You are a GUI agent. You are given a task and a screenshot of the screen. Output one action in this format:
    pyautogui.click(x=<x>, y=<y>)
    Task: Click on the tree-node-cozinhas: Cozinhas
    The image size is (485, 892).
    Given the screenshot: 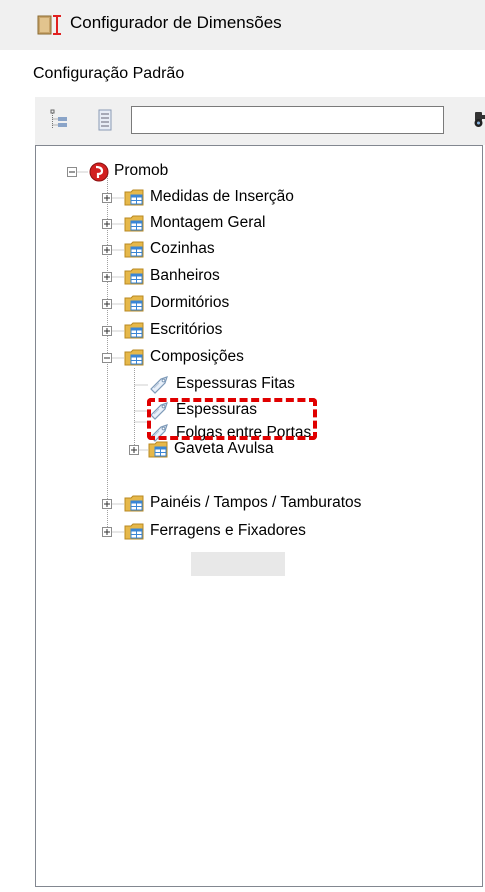 What is the action you would take?
    pyautogui.click(x=274, y=250)
    